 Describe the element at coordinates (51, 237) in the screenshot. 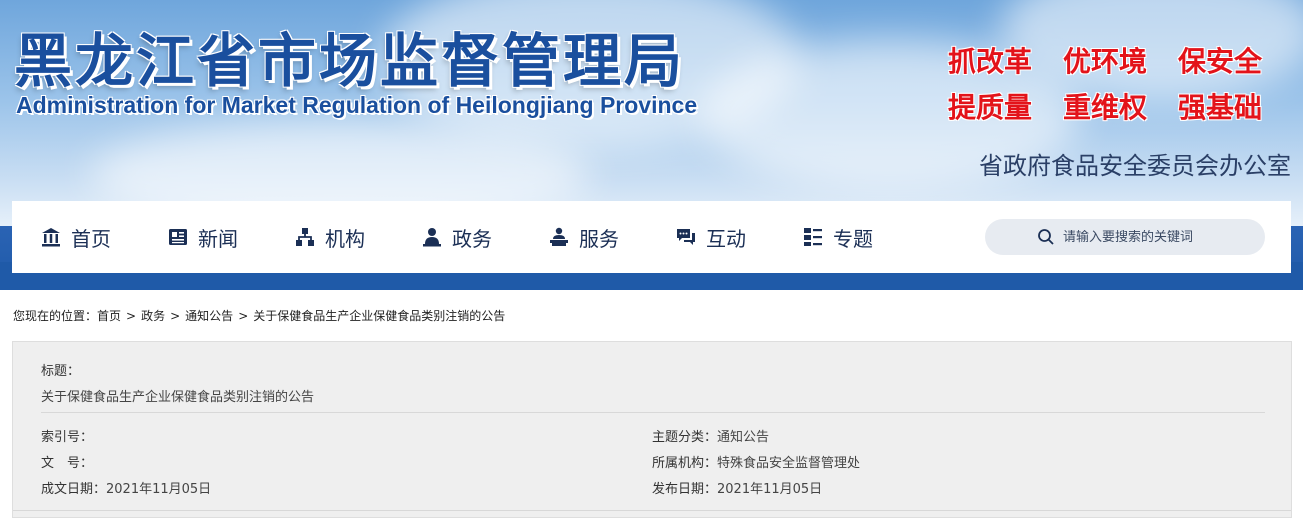

I see `home-icon` at that location.